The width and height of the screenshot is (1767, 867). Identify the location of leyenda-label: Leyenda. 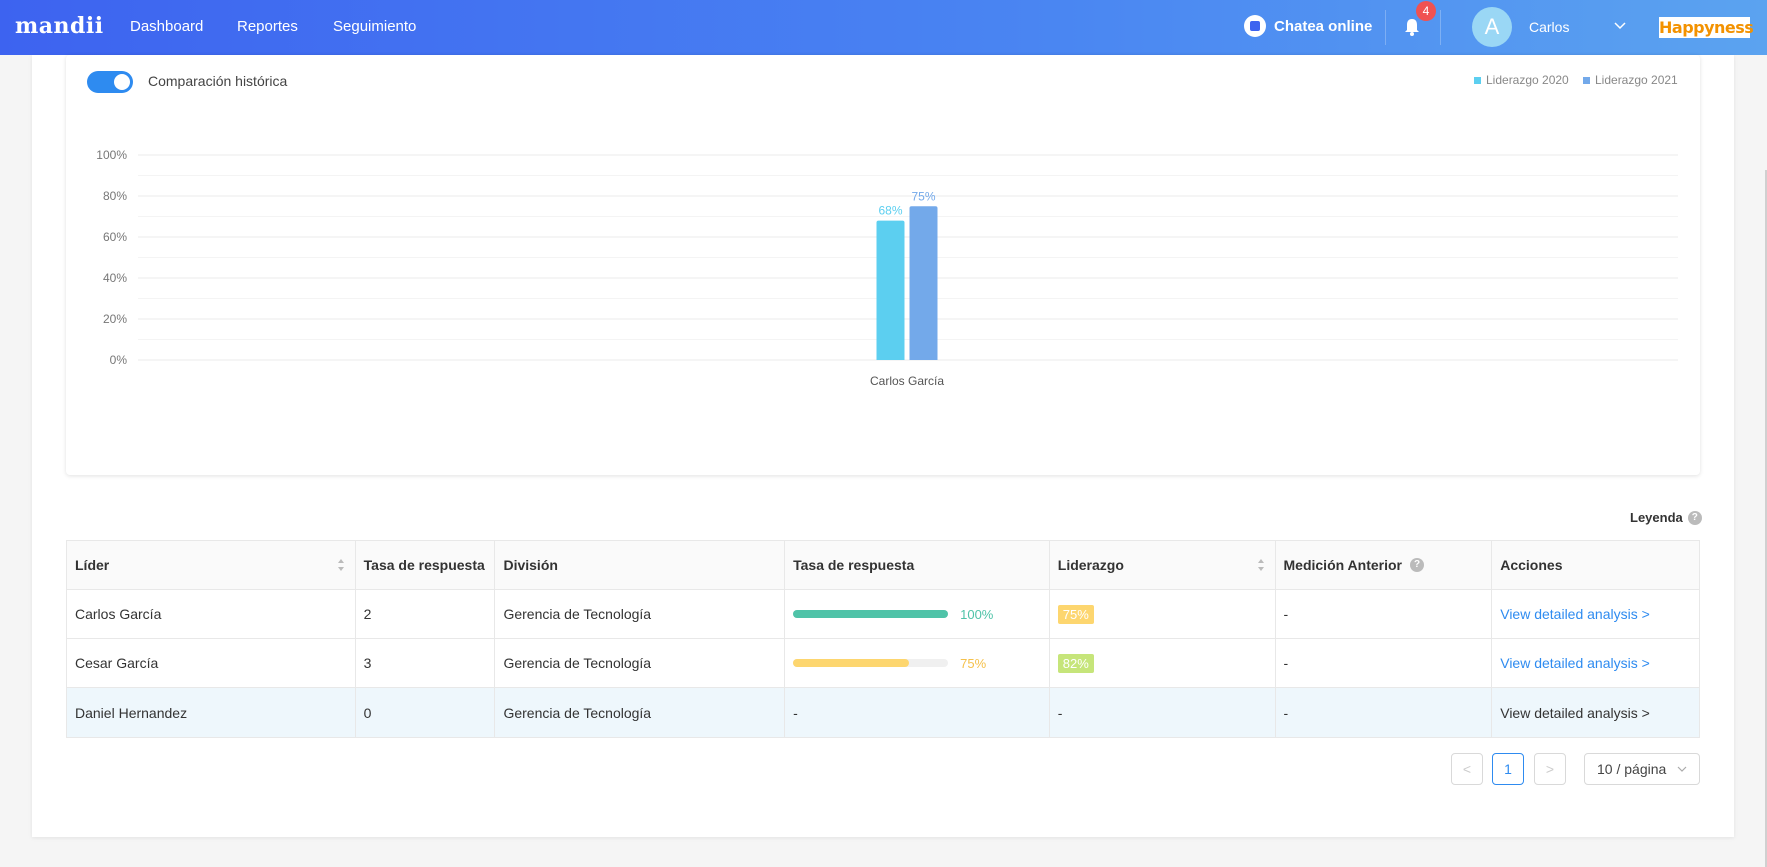
(1656, 517).